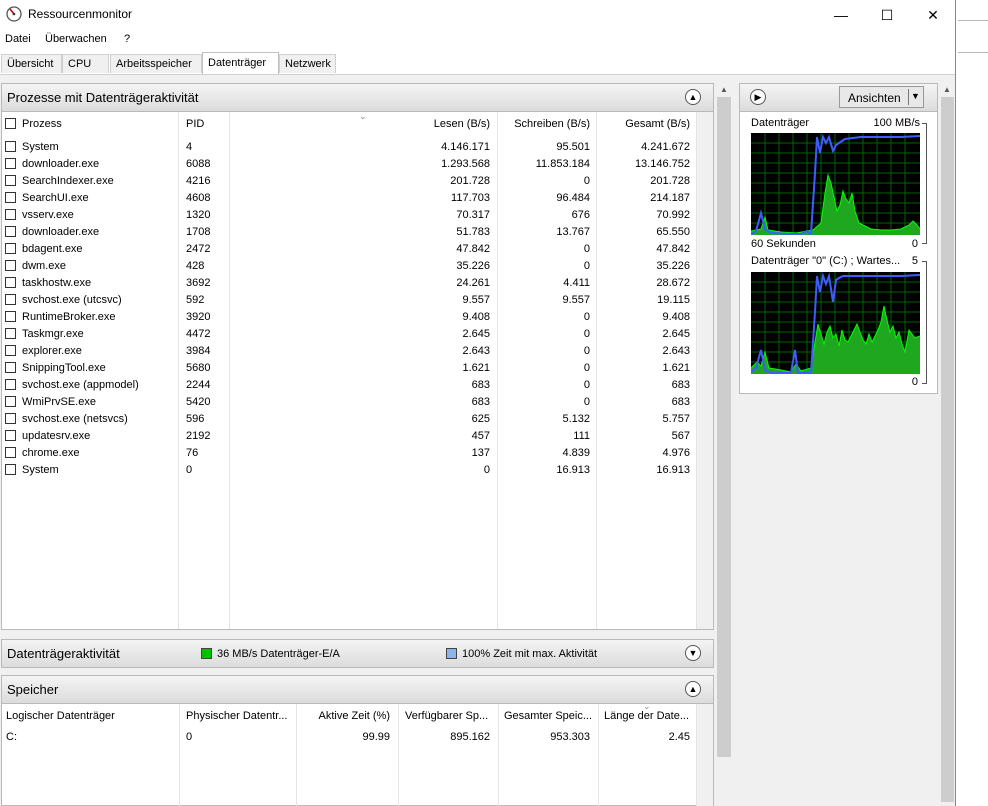 The height and width of the screenshot is (806, 988). I want to click on table-row: svchost.exe (netsvcs) 596 625 5.132 5.757, so click(349, 419).